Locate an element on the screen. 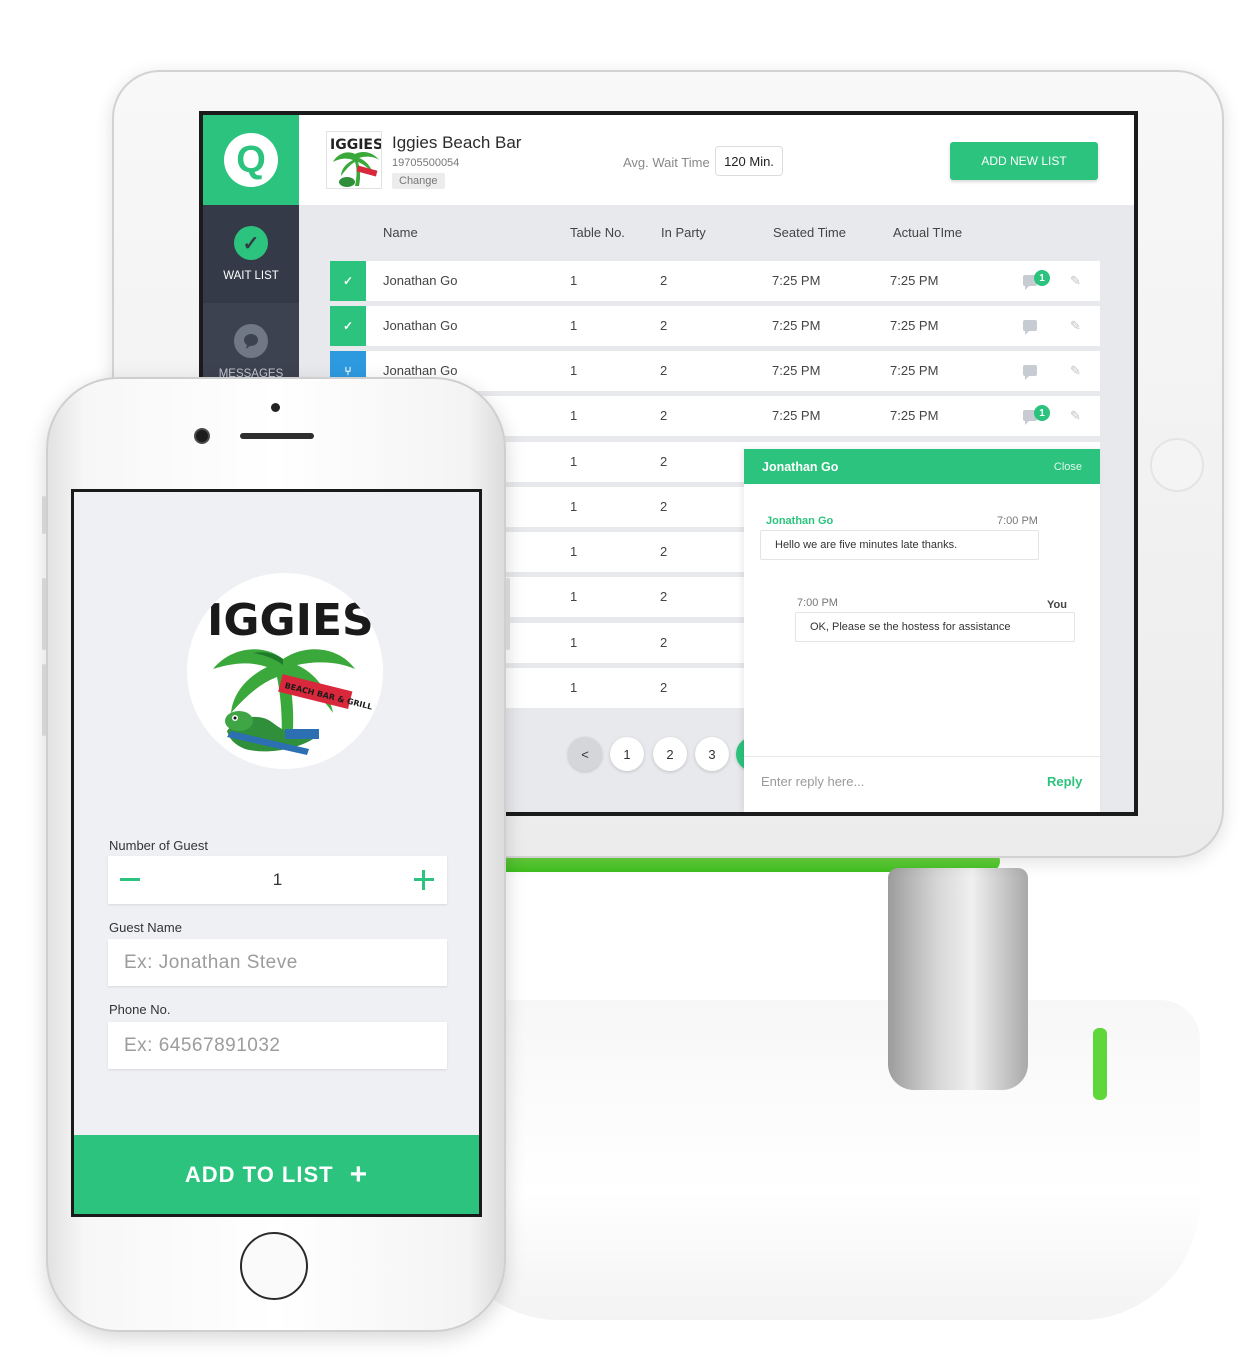 The height and width of the screenshot is (1360, 1240). column-header-seated-time: Seated Time is located at coordinates (809, 232).